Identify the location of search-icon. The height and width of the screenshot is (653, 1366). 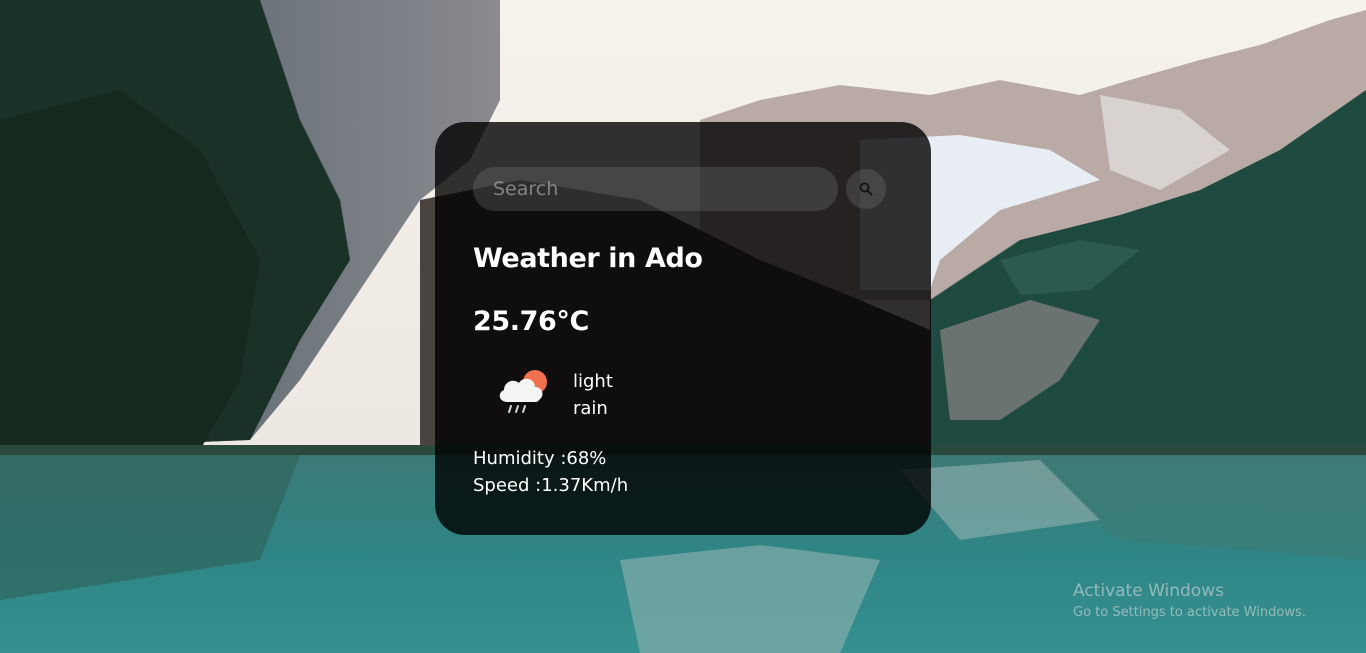
(866, 189).